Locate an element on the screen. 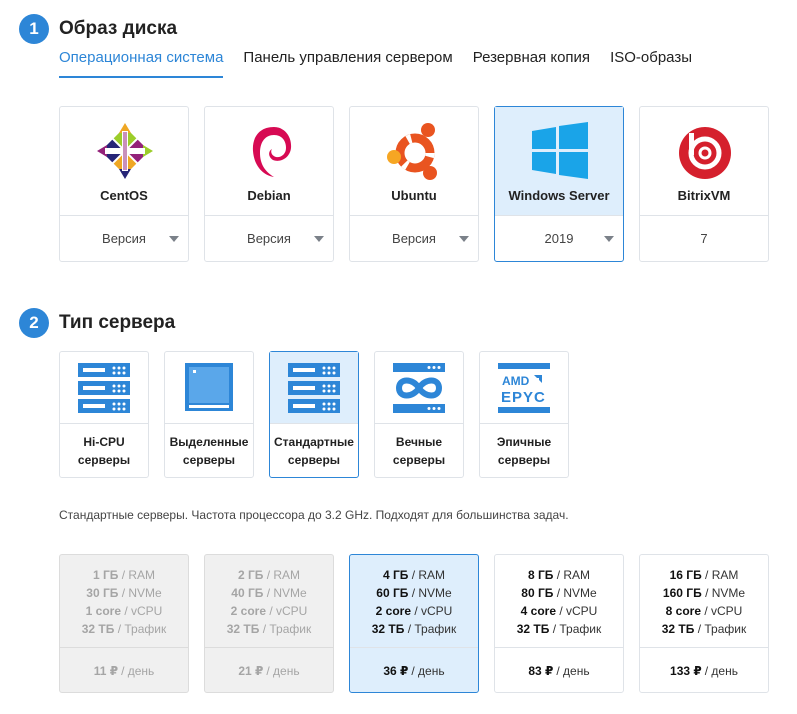 Image resolution: width=797 pixels, height=714 pixels. plan-price-value: 36 ₽ is located at coordinates (396, 670).